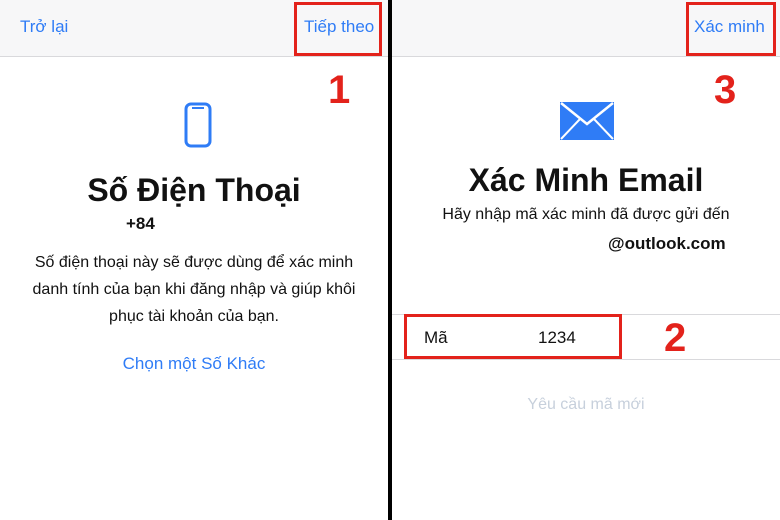  I want to click on code-highlight-box, so click(513, 336).